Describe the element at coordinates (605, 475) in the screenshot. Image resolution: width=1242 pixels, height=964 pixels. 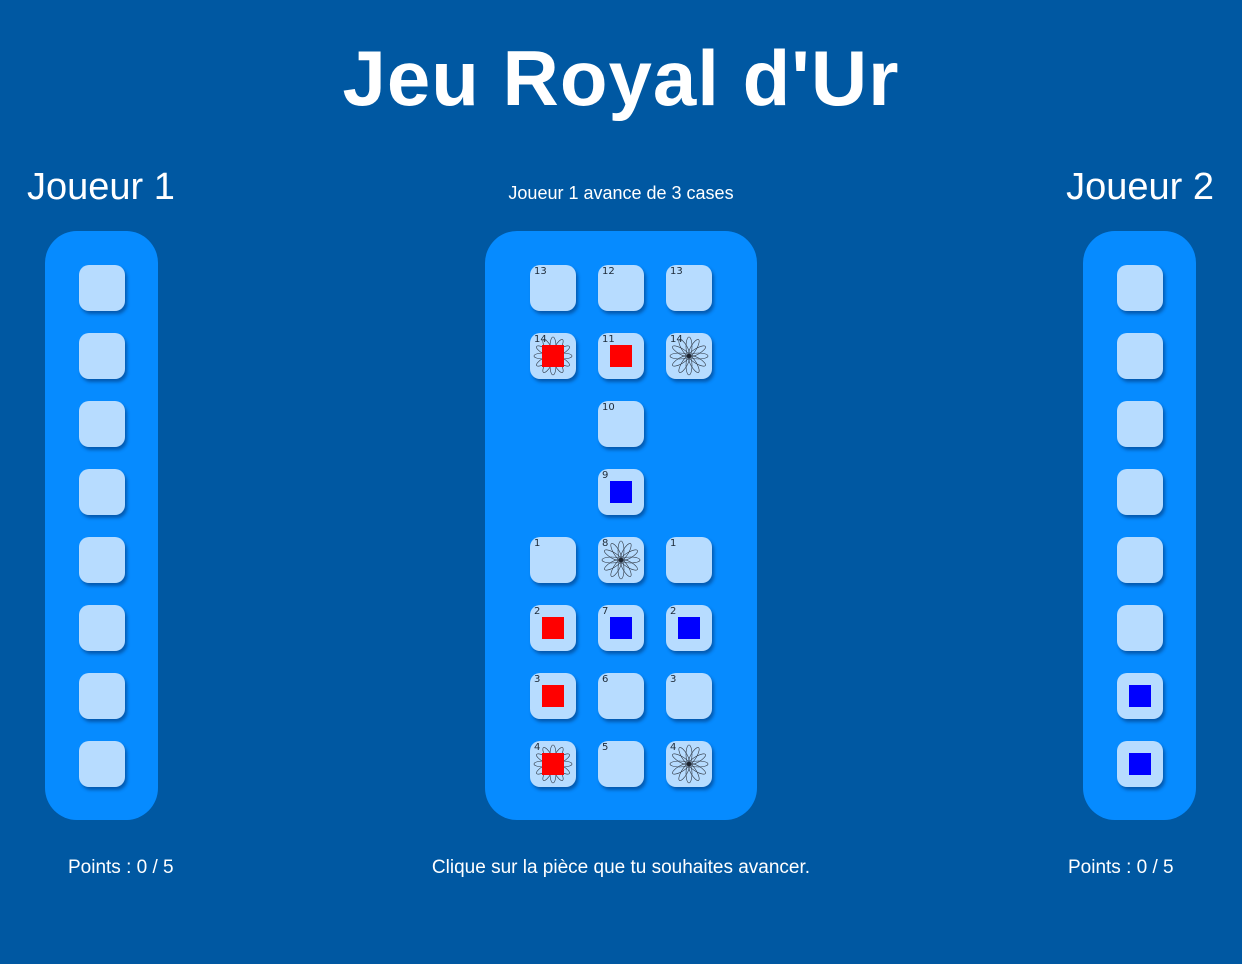
I see `square-number: 9` at that location.